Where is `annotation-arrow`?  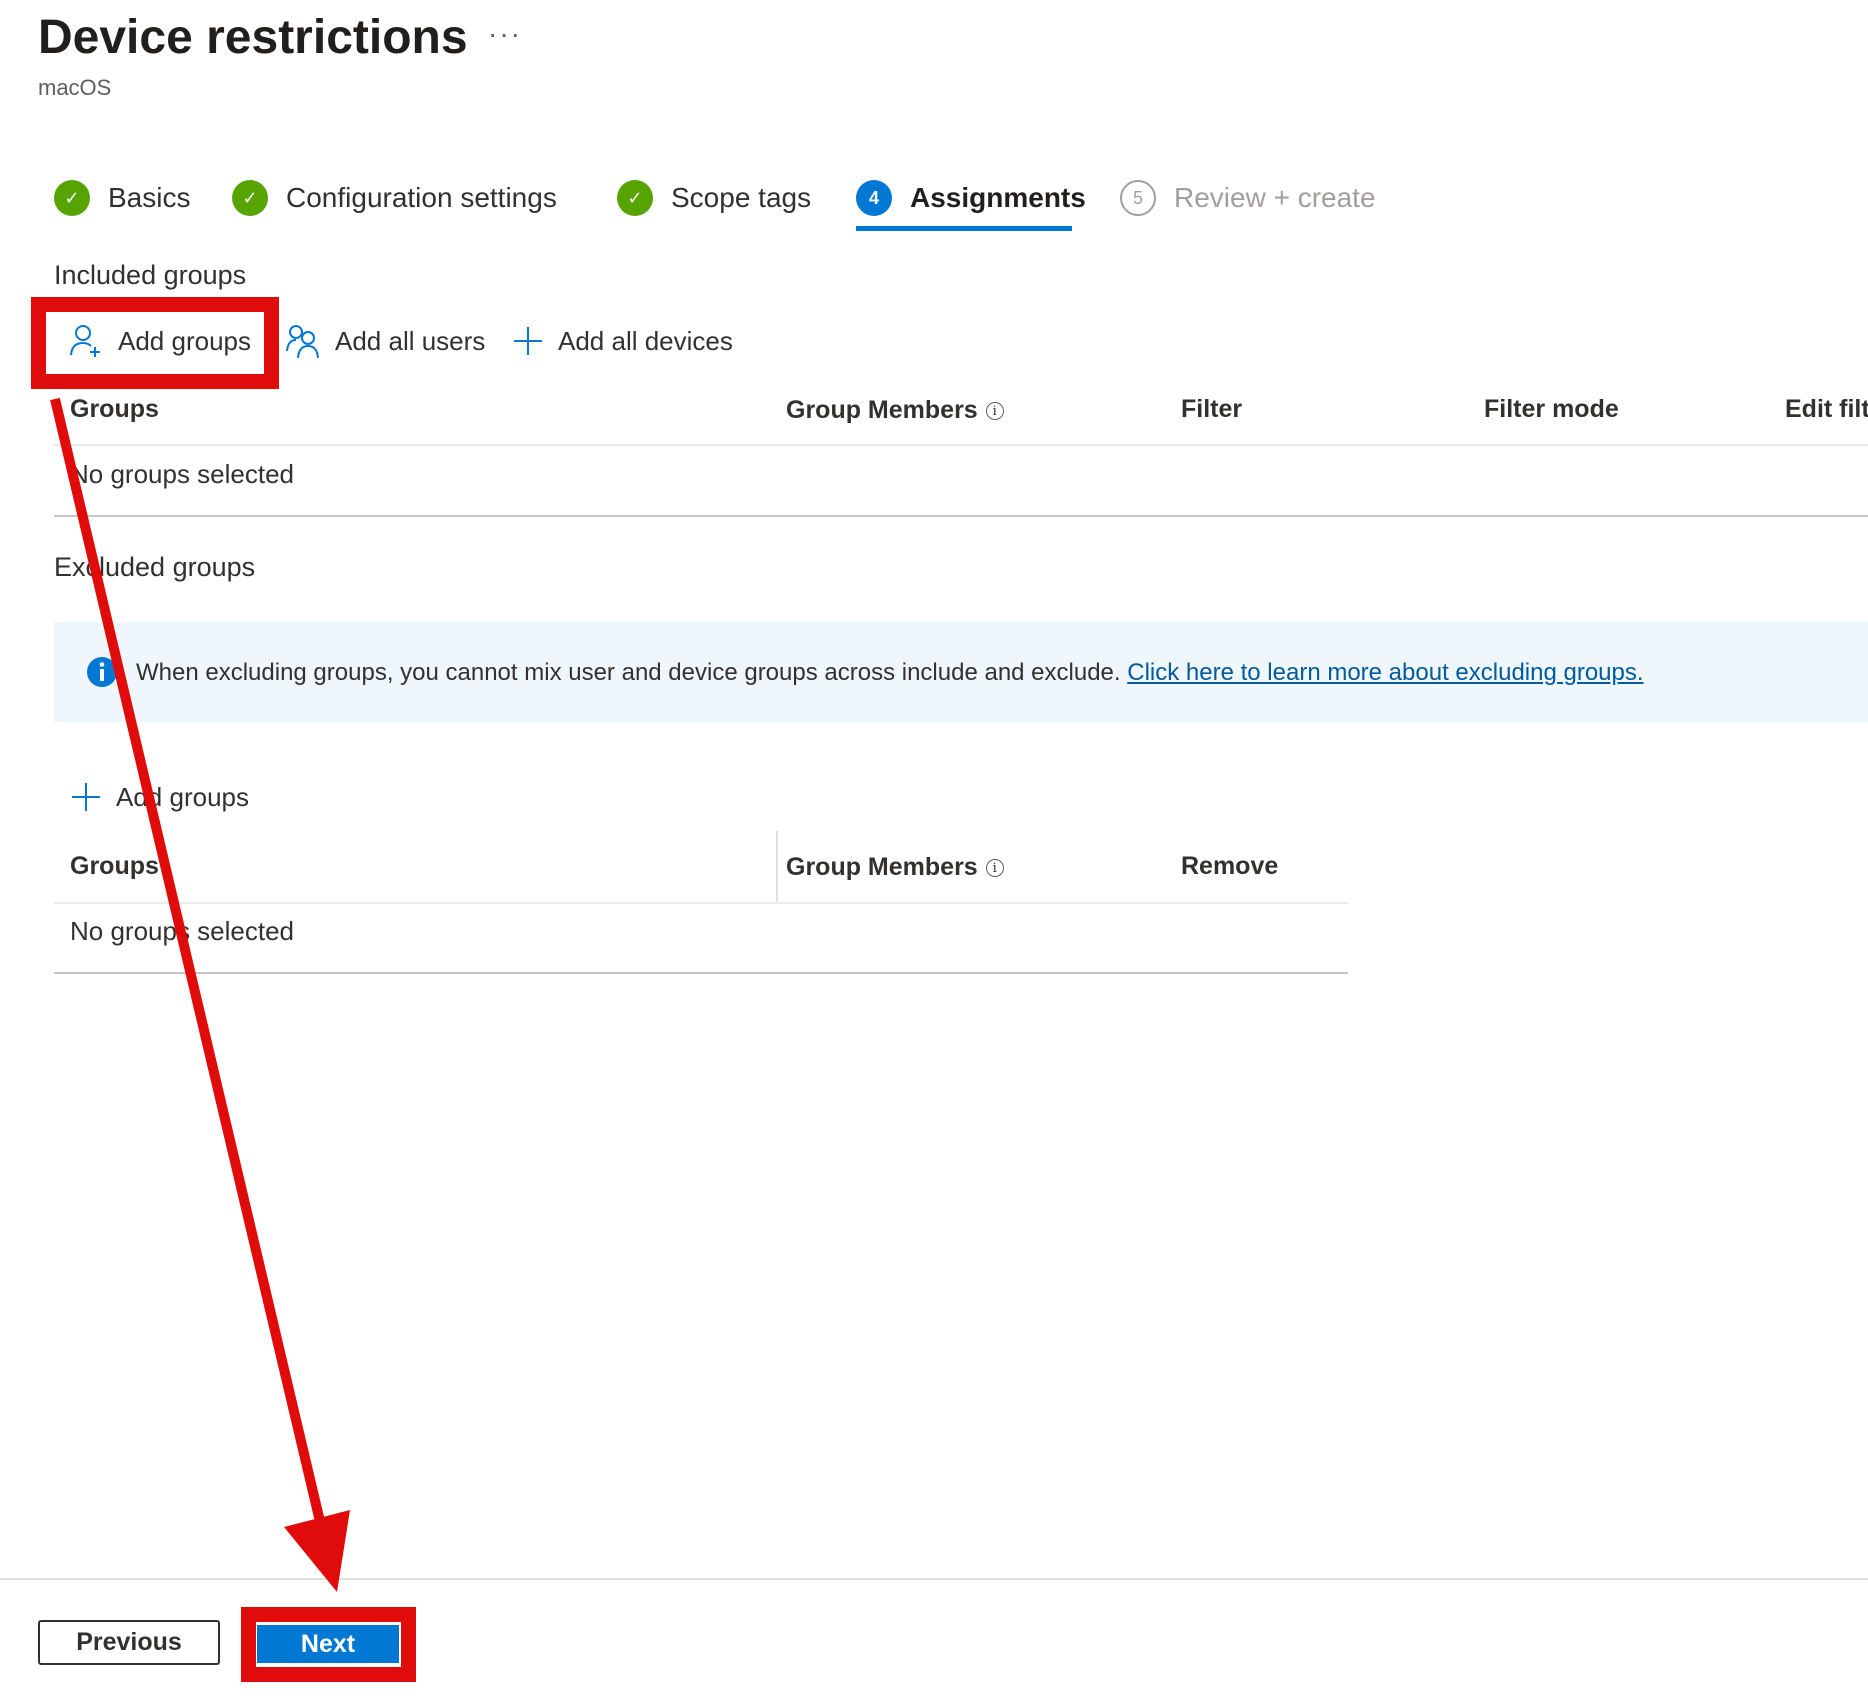 annotation-arrow is located at coordinates (200, 994).